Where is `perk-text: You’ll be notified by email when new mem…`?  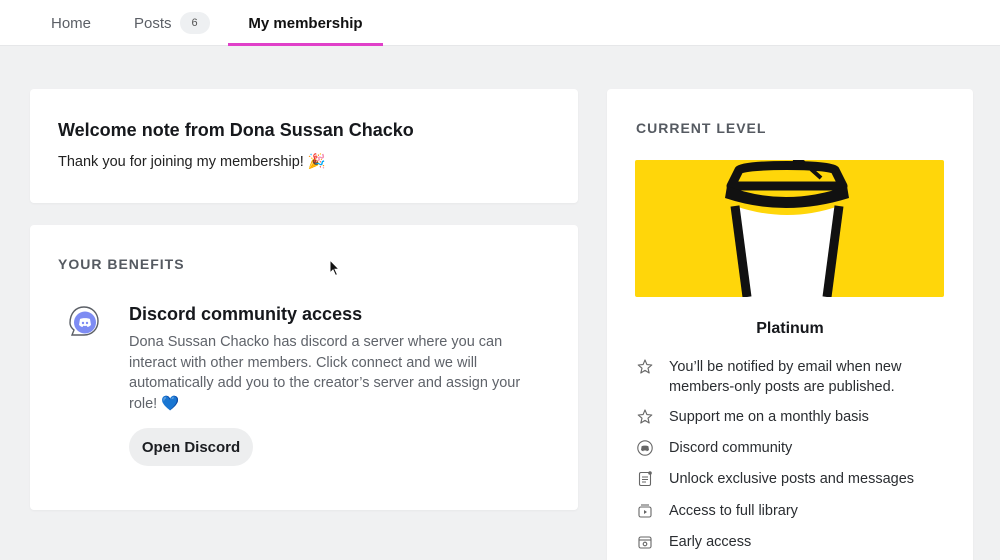 perk-text: You’ll be notified by email when new mem… is located at coordinates (785, 377).